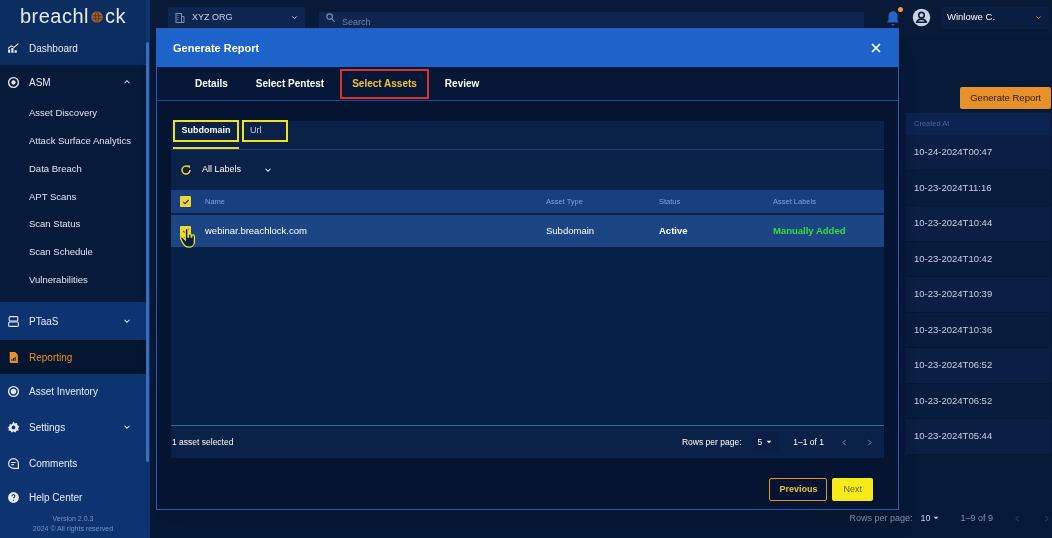  Describe the element at coordinates (921, 17) in the screenshot. I see `user-avatar-icon` at that location.